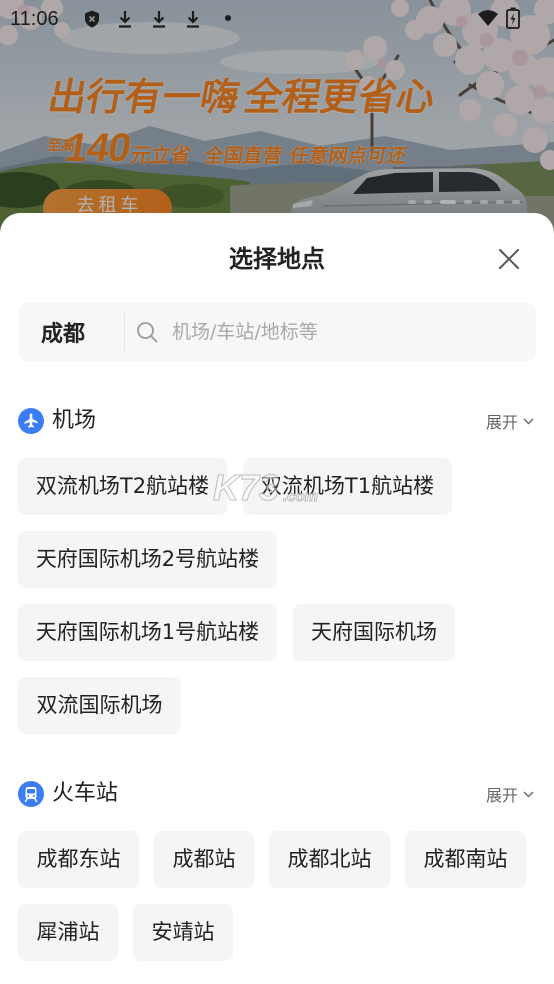 The image size is (554, 984). Describe the element at coordinates (465, 859) in the screenshot. I see `station-chip: 成都南站` at that location.